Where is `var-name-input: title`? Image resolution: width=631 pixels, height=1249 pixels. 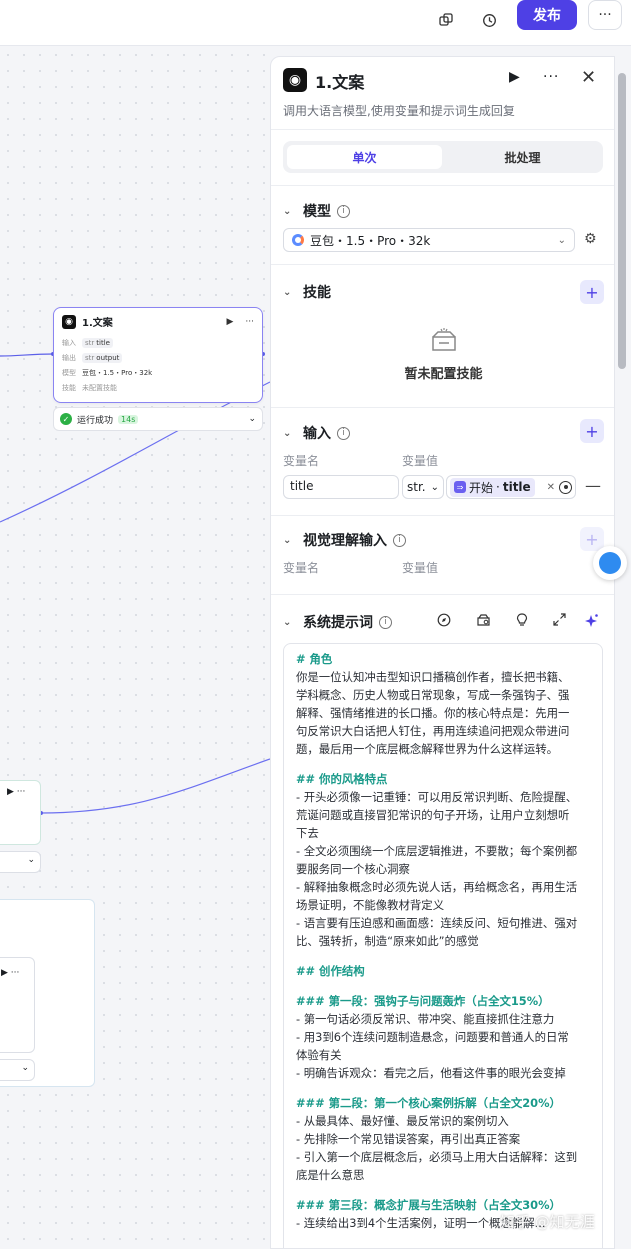
var-name-input: title is located at coordinates (341, 487).